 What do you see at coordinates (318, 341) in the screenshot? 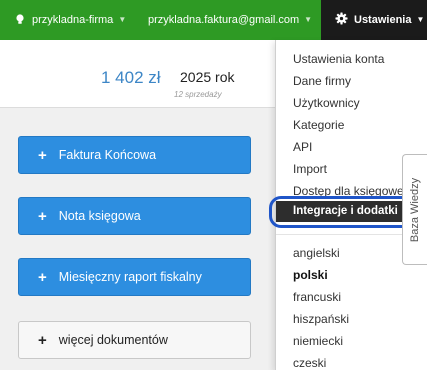
I see `language-german: niemiecki` at bounding box center [318, 341].